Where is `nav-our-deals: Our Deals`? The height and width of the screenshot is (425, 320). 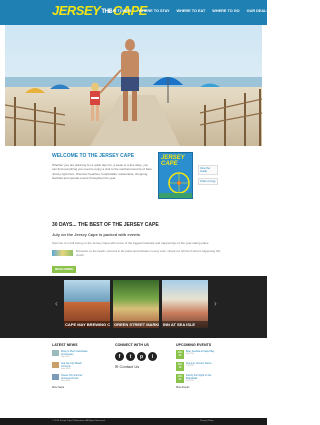 nav-our-deals: Our Deals is located at coordinates (258, 11).